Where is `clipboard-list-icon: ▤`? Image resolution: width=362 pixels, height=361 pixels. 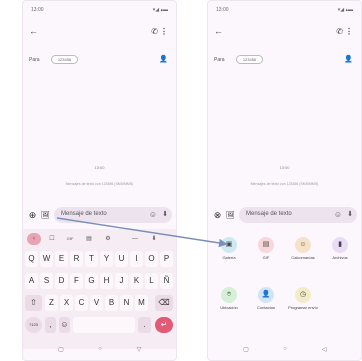
clipboard-list-icon: ▤ is located at coordinates (89, 239).